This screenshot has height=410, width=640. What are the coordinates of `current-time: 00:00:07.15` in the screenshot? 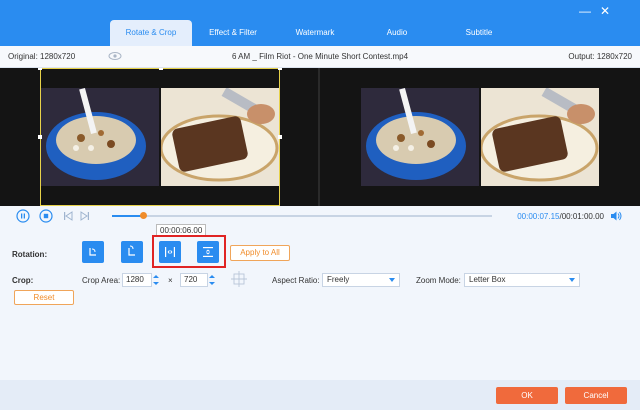 It's located at (538, 216).